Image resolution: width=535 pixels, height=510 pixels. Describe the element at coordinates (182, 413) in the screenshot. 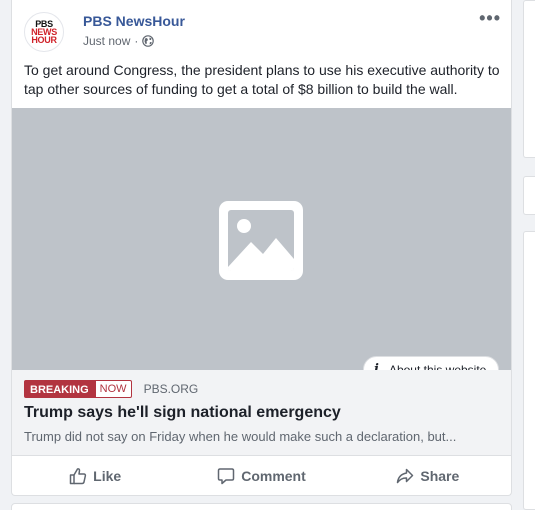

I see `link-title: Trump says he'll sign national emergency` at that location.